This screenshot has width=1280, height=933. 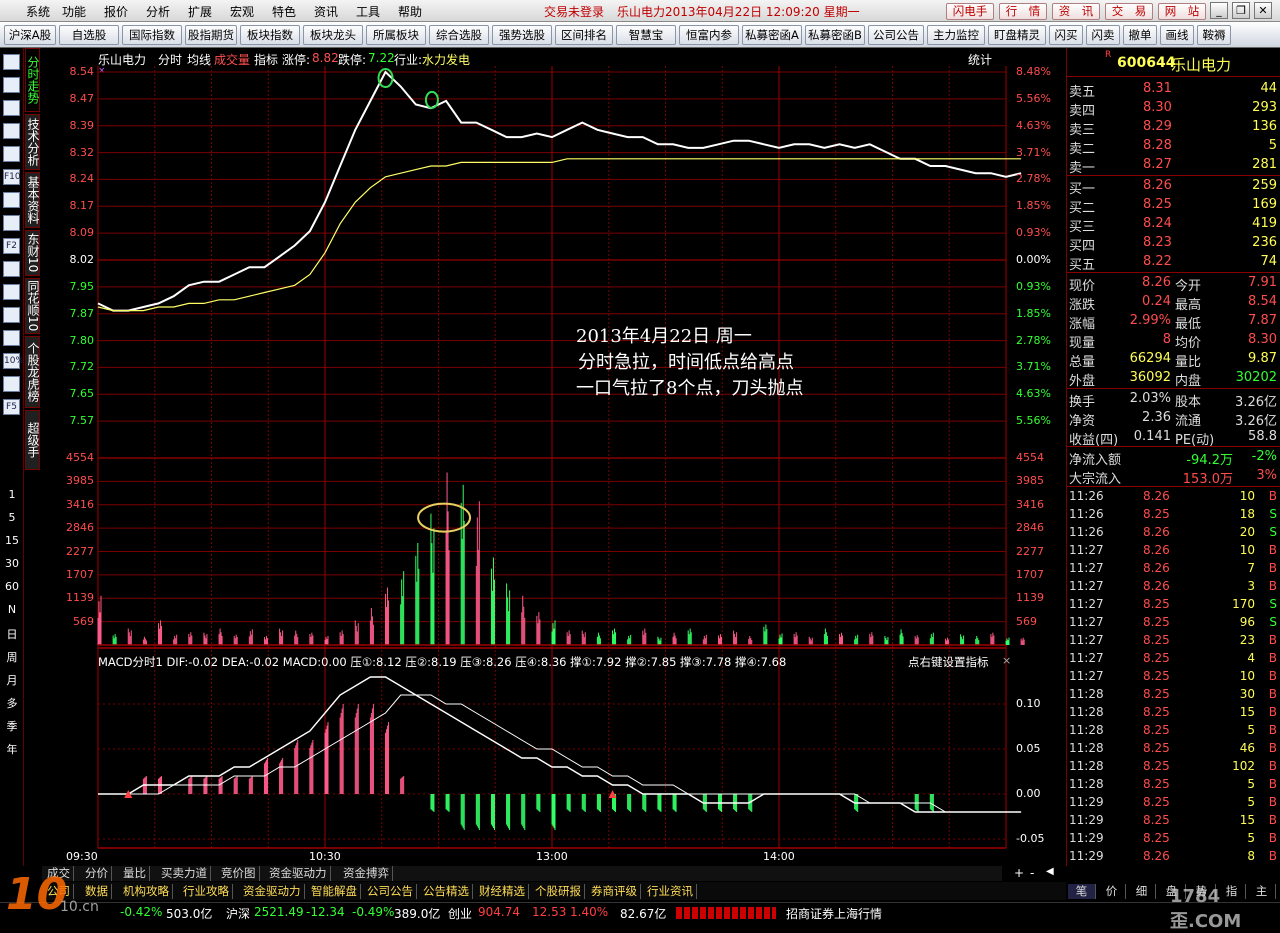 What do you see at coordinates (30, 35) in the screenshot?
I see `toolbar-btn-0: 沪深A股` at bounding box center [30, 35].